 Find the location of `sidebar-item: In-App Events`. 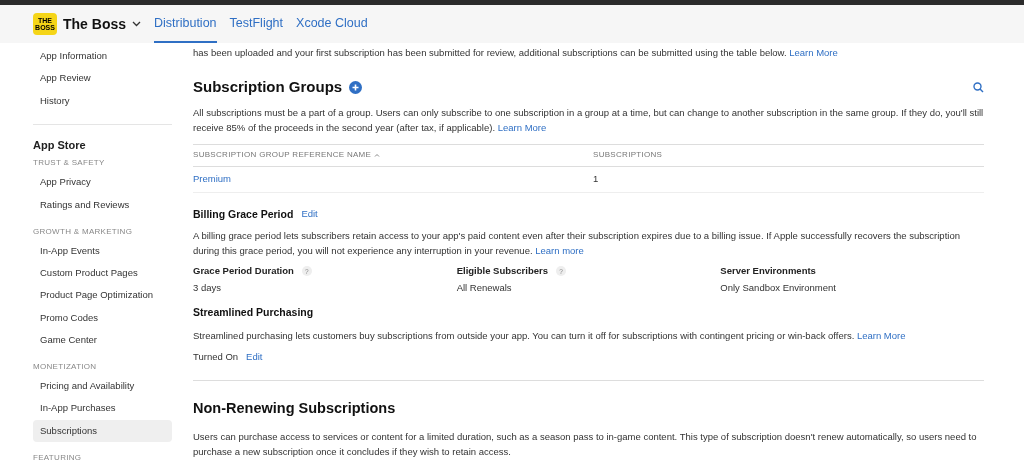

sidebar-item: In-App Events is located at coordinates (102, 250).